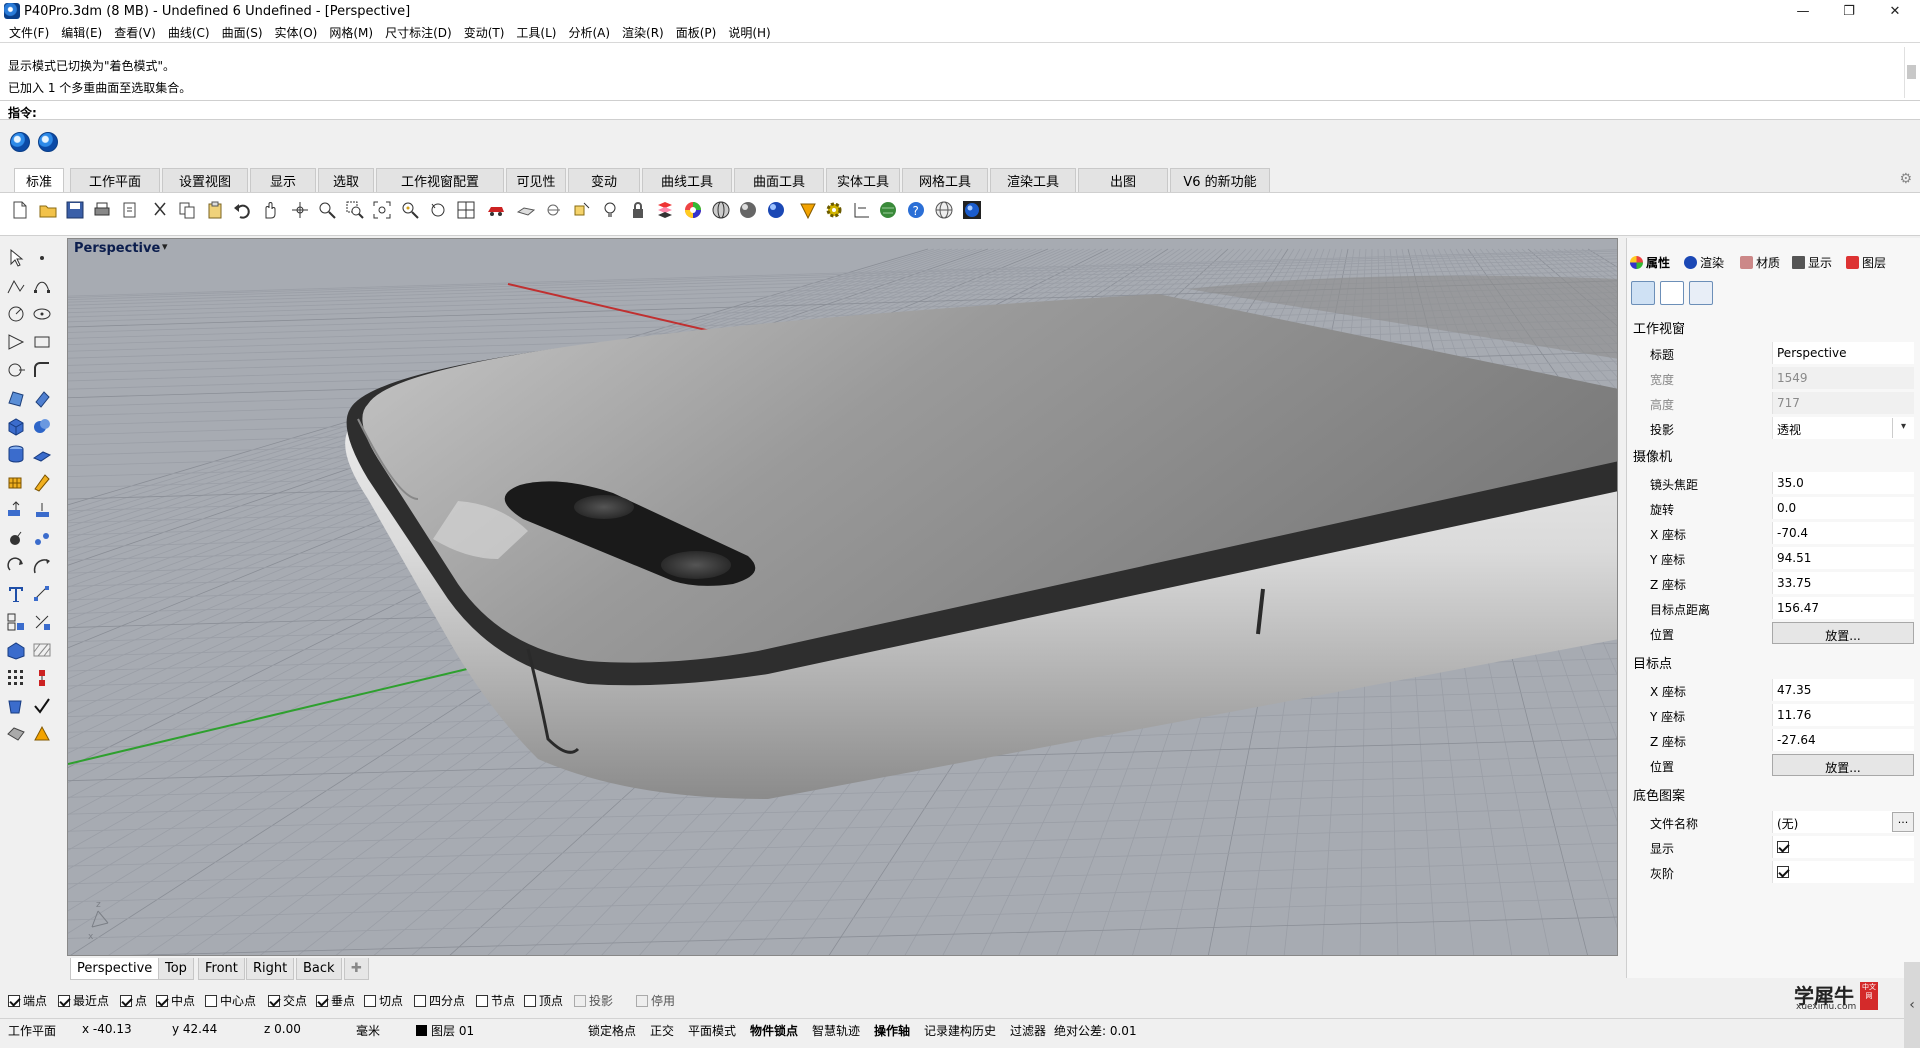  What do you see at coordinates (42, 370) in the screenshot?
I see `fillet-curve-icon` at bounding box center [42, 370].